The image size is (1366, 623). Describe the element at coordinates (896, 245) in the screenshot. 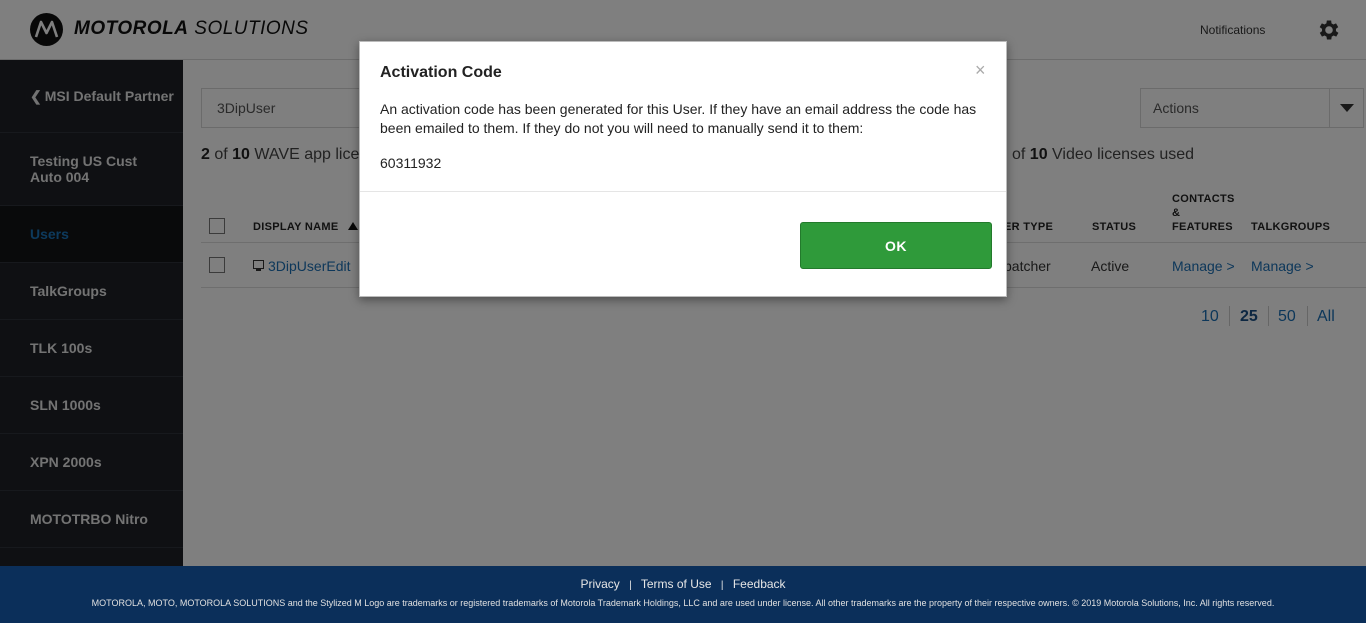

I see `ok-button: OK` at that location.